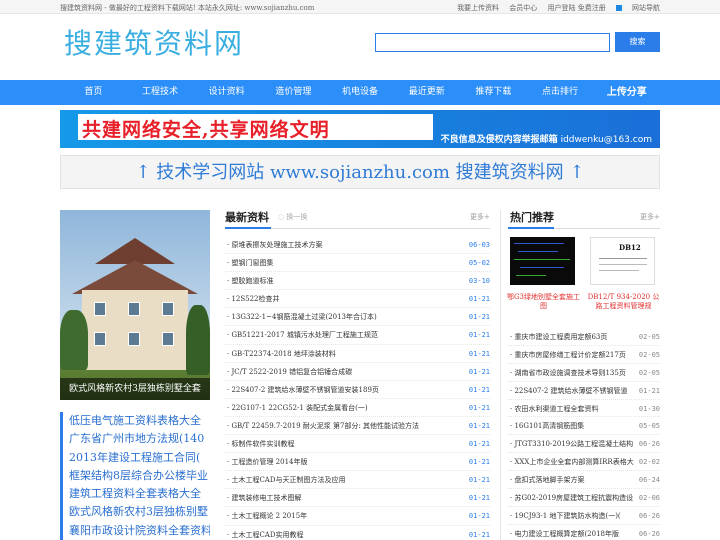 Image resolution: width=720 pixels, height=540 pixels. Describe the element at coordinates (250, 263) in the screenshot. I see `row-title: · 塑钢门窗图集` at that location.